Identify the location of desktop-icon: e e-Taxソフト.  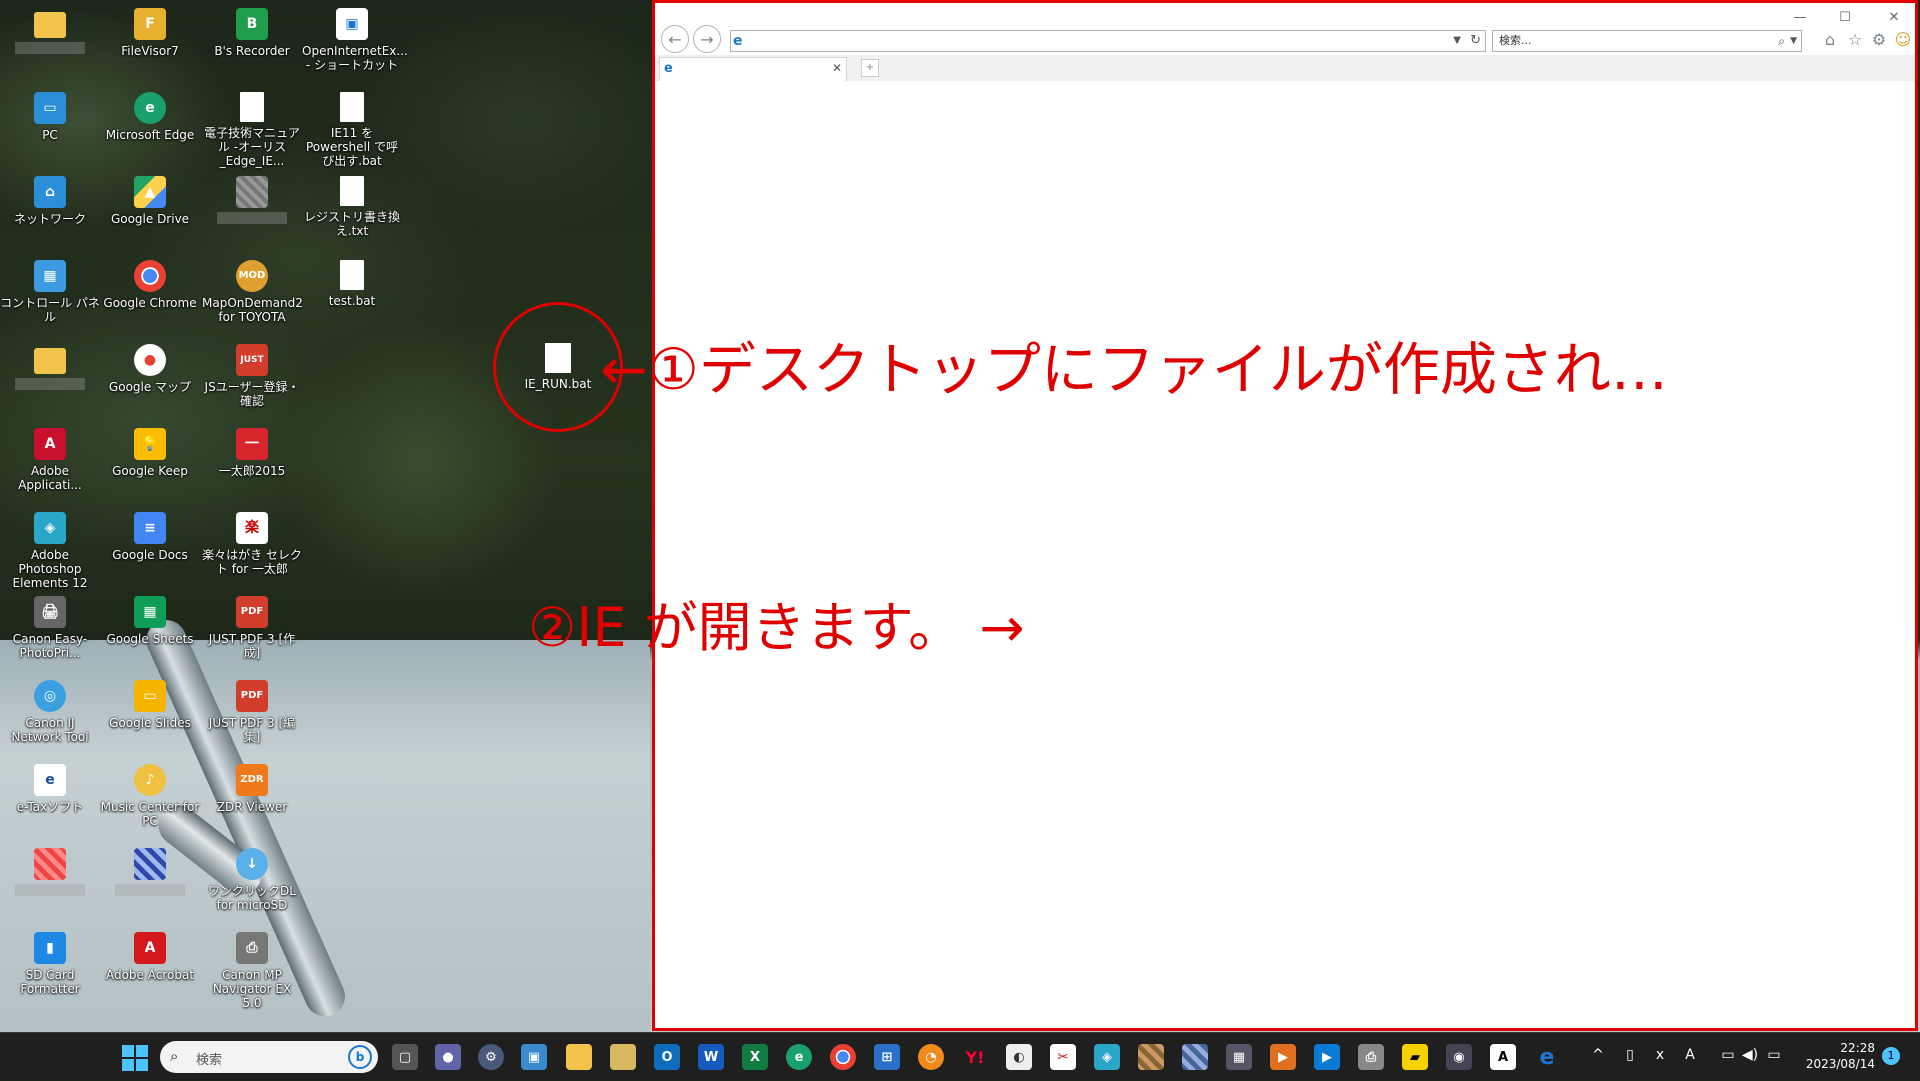
(50, 789).